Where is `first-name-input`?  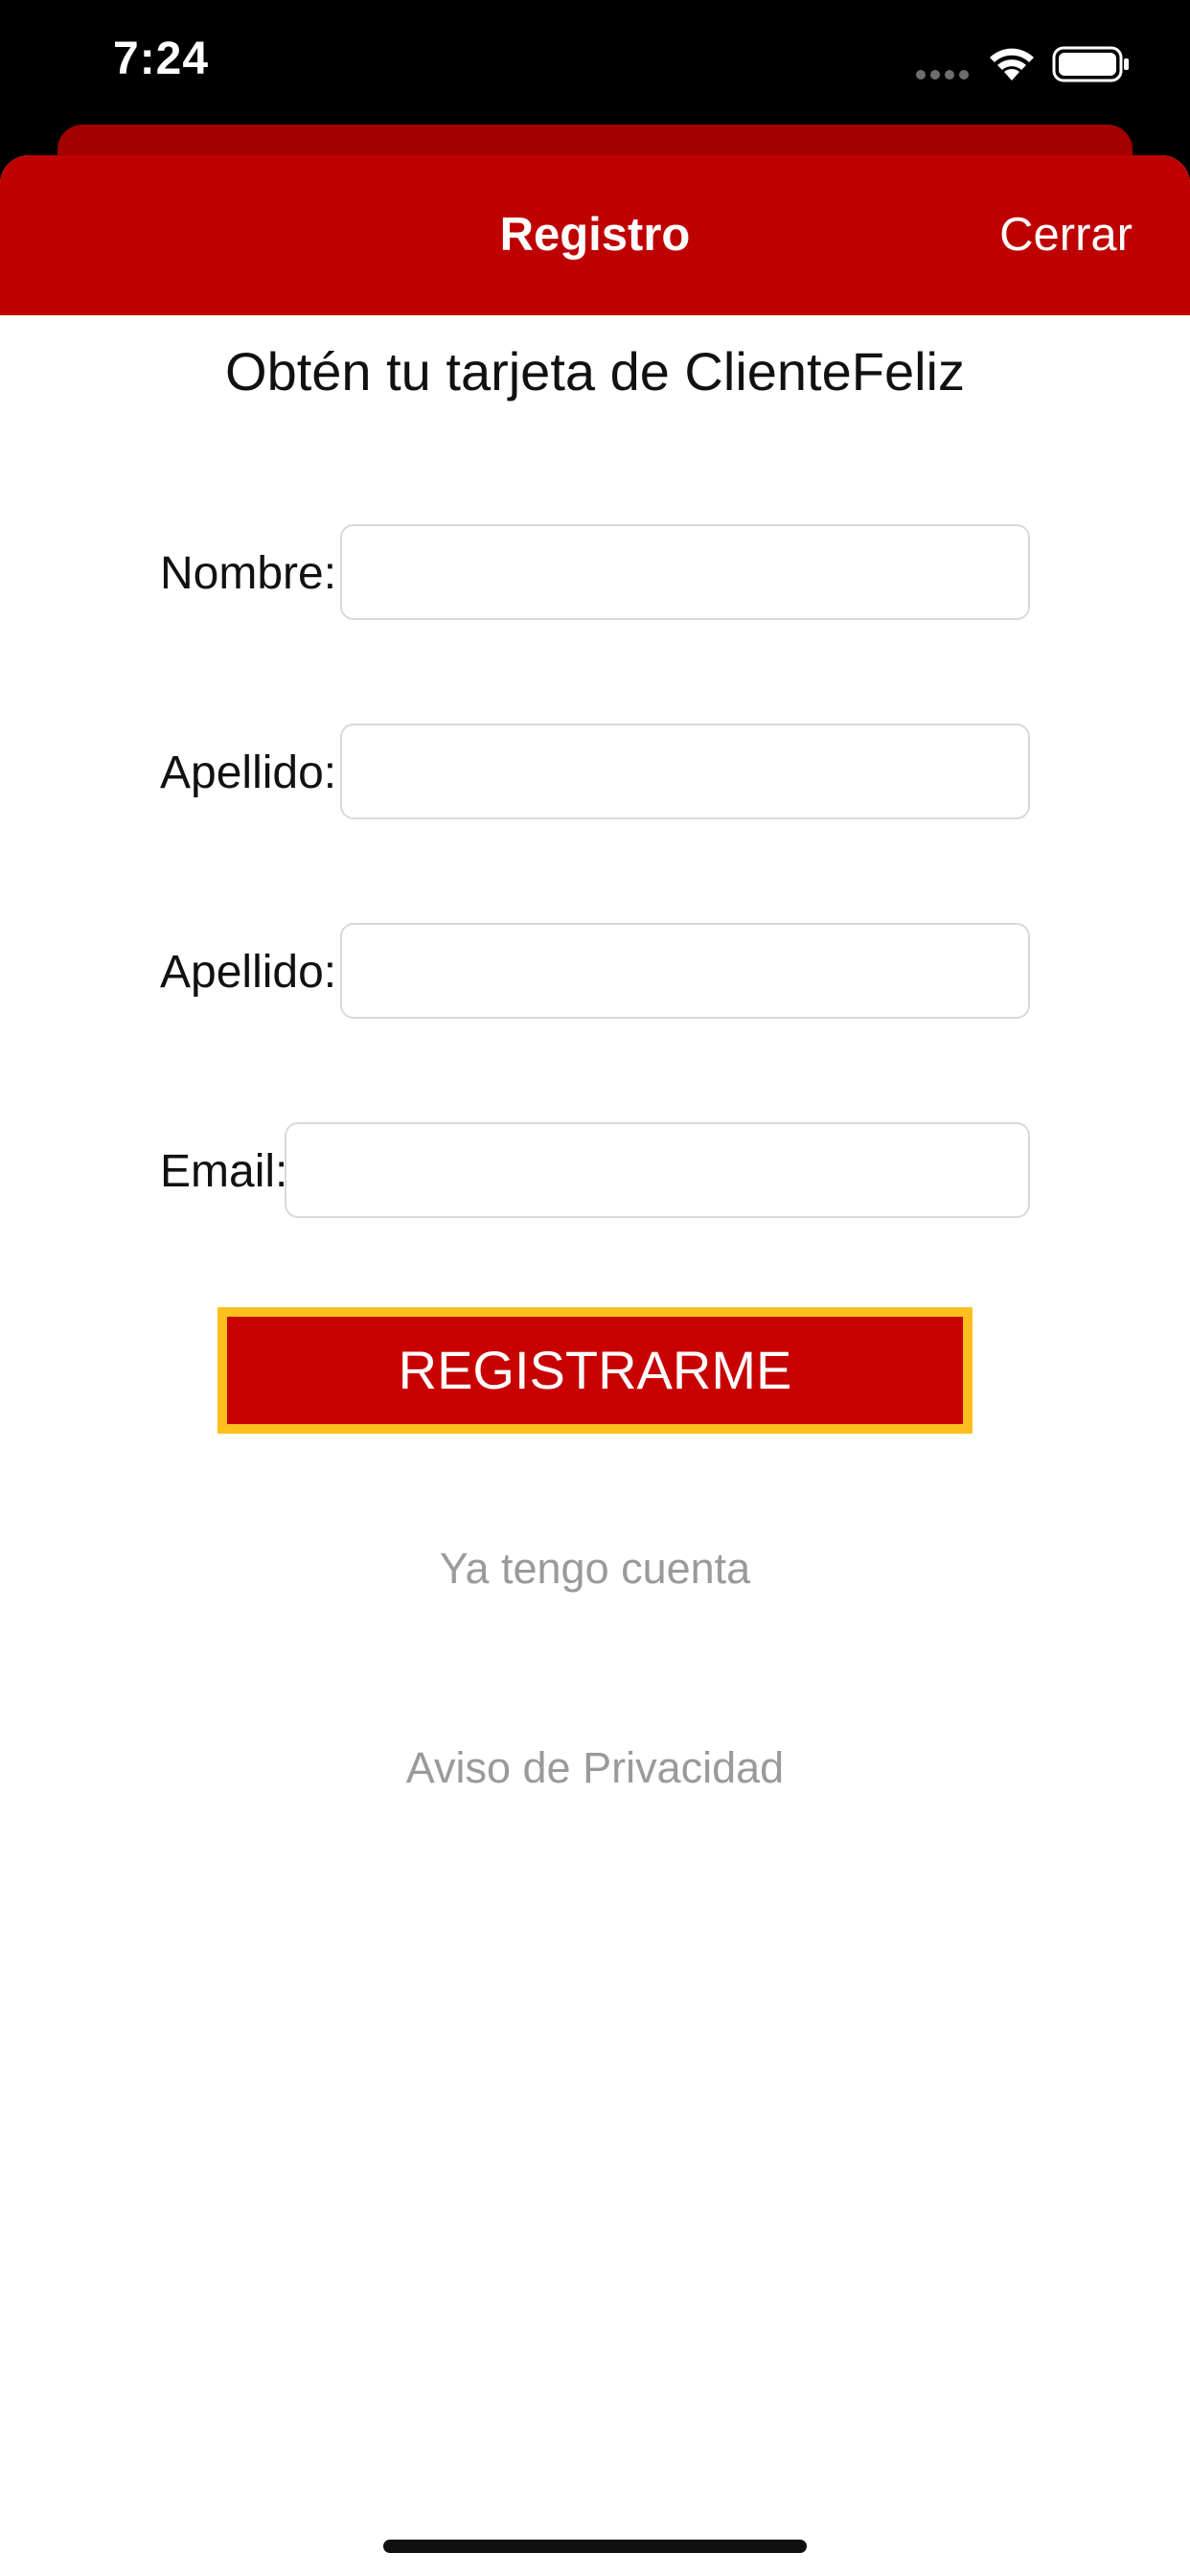 first-name-input is located at coordinates (685, 572).